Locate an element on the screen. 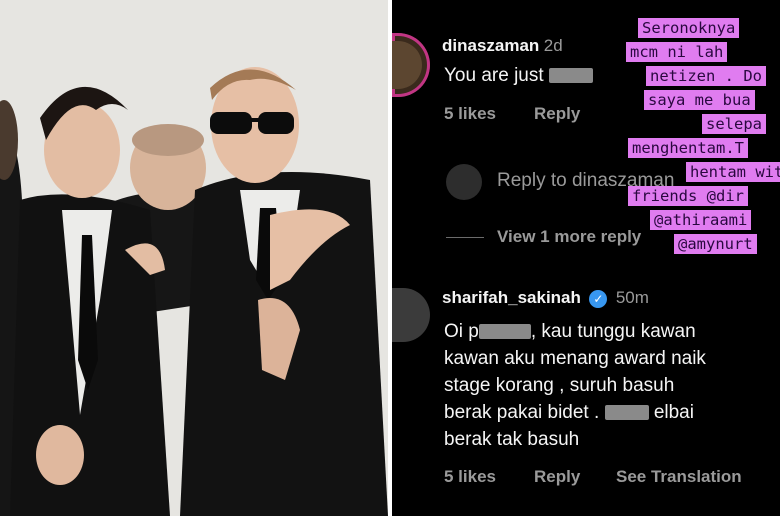 Image resolution: width=780 pixels, height=516 pixels. comment-header: sharifah_sakinah ✓ 50m is located at coordinates (545, 298).